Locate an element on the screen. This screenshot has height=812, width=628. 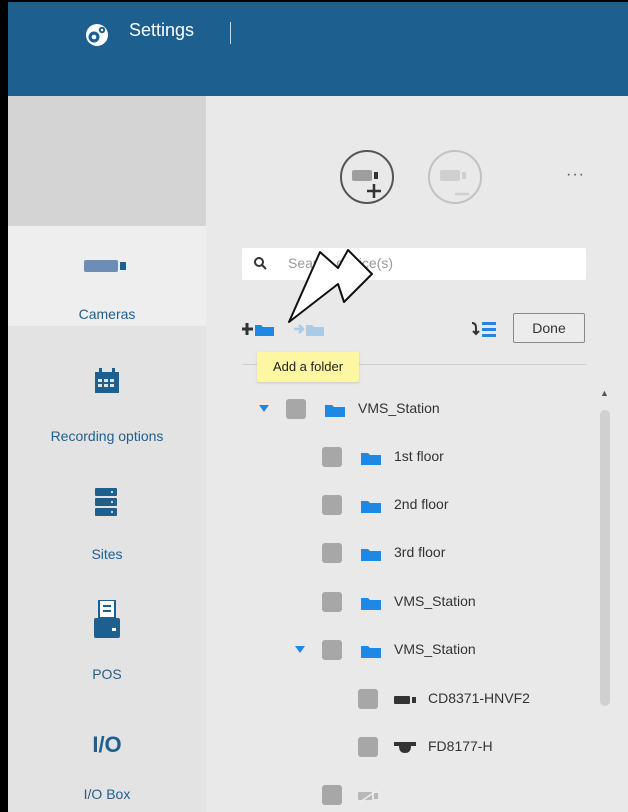
sidebar-item-cameras: Cameras is located at coordinates (107, 276).